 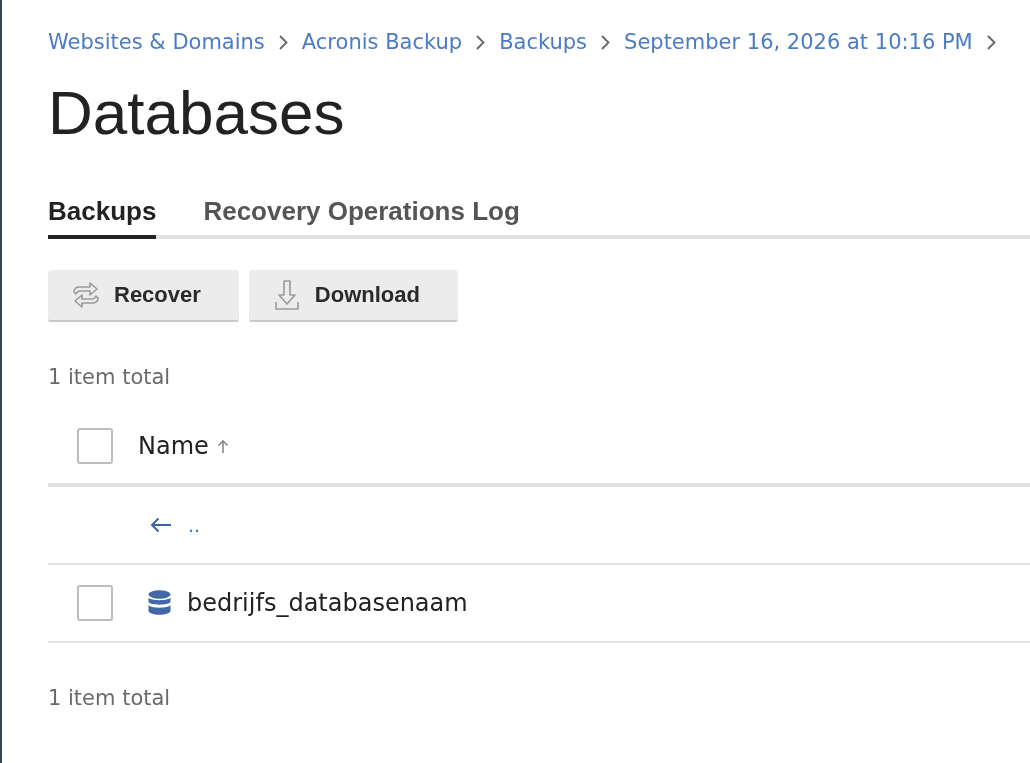 What do you see at coordinates (382, 42) in the screenshot?
I see `breadcrumb-link: Acronis Backup` at bounding box center [382, 42].